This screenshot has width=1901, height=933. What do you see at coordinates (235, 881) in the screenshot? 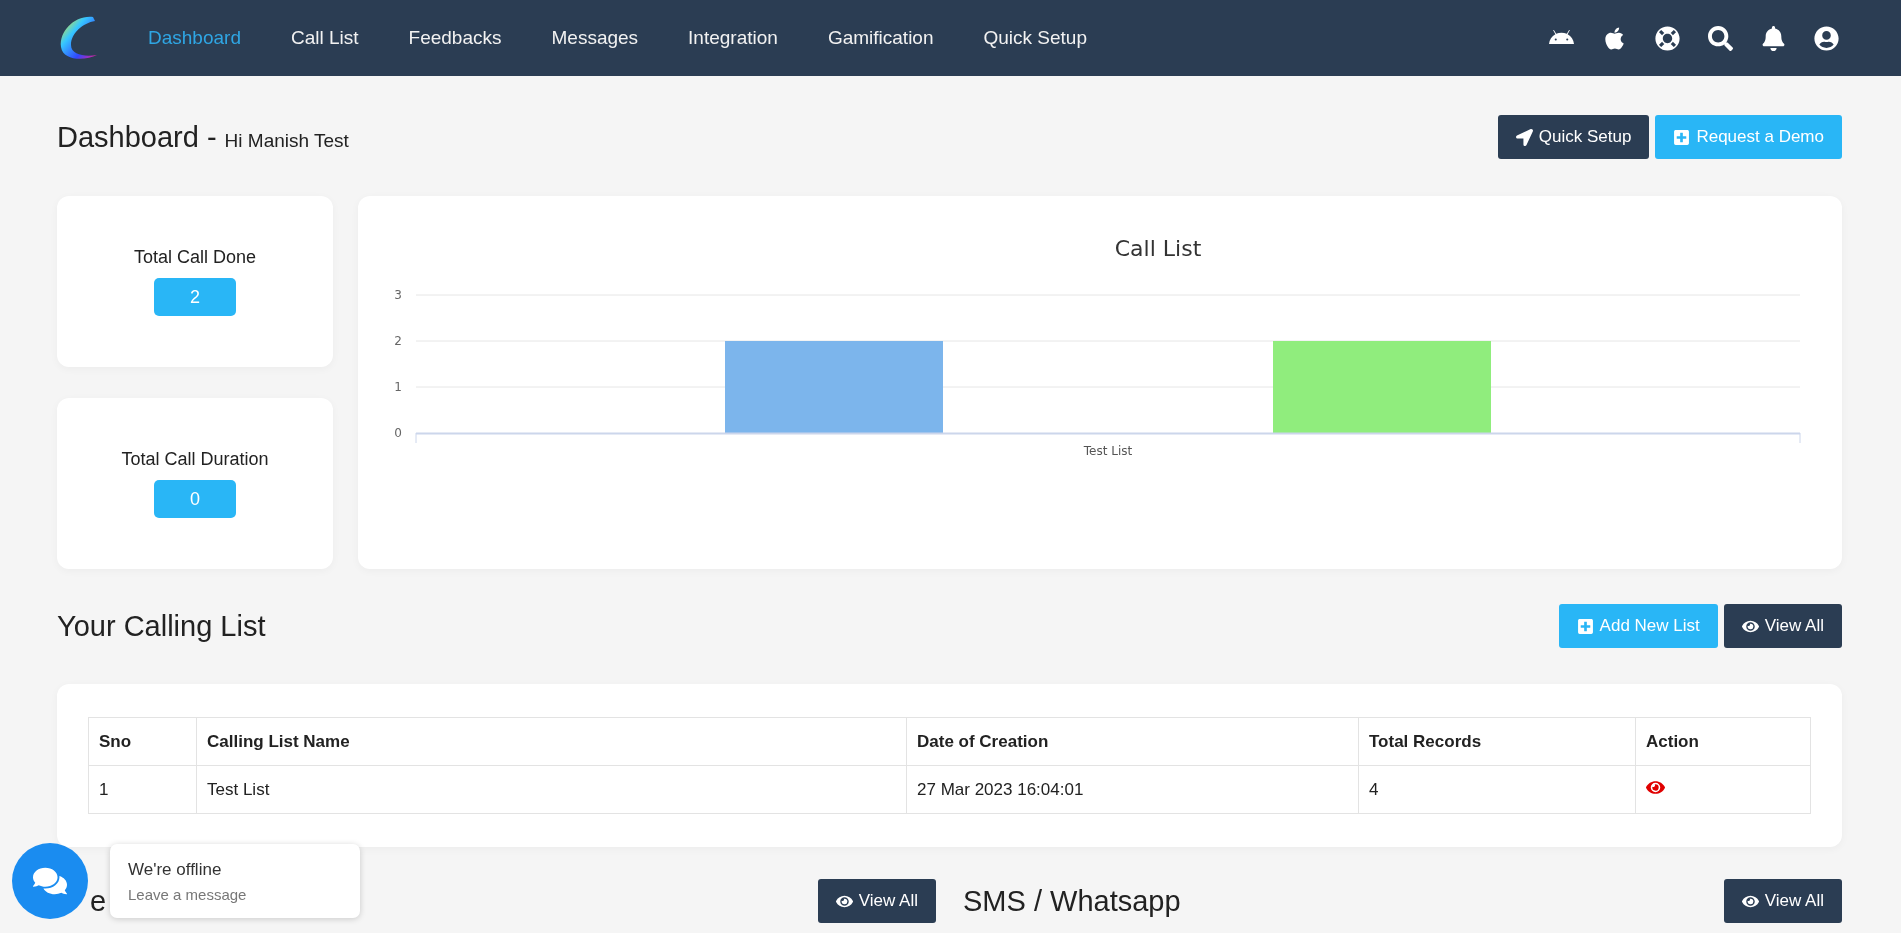
I see `chat-popup: We're offline Leave a message` at bounding box center [235, 881].